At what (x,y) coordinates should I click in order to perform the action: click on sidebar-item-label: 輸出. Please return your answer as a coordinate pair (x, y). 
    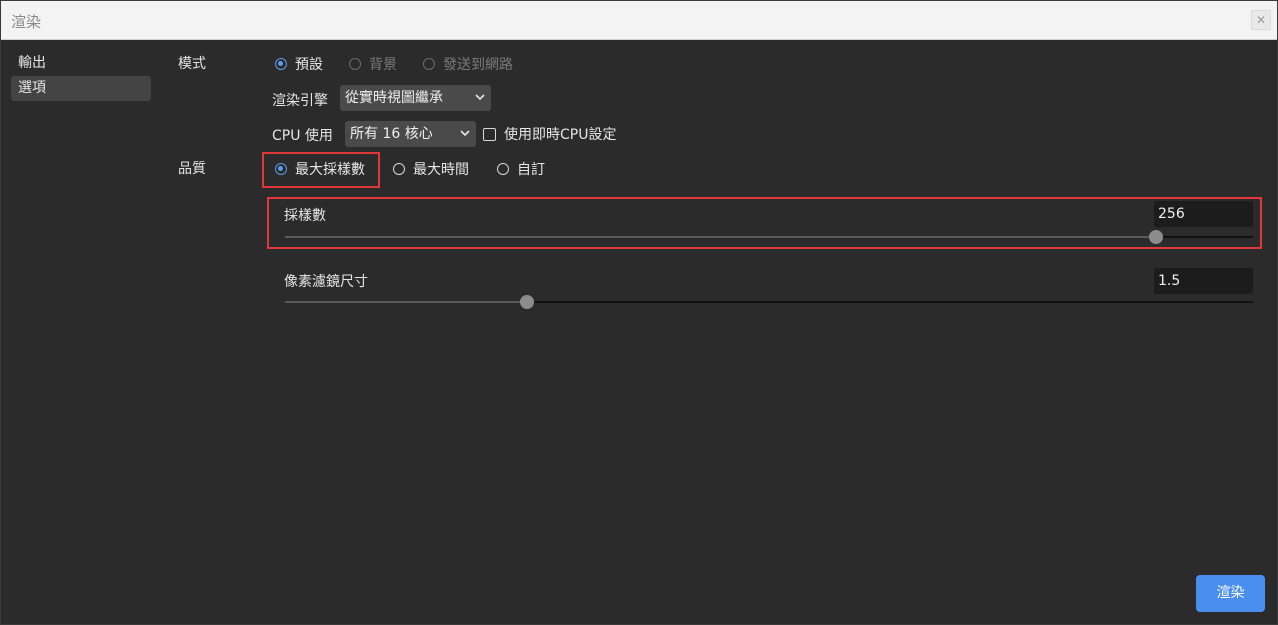
    Looking at the image, I should click on (32, 63).